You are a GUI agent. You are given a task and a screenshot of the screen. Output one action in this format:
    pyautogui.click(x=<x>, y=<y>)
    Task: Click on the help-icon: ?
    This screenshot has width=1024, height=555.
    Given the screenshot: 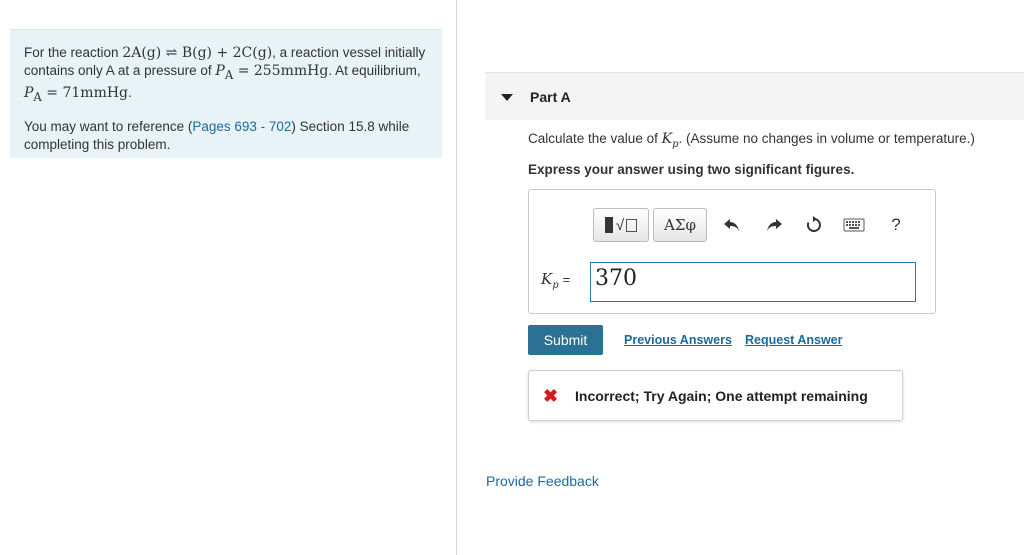 What is the action you would take?
    pyautogui.click(x=896, y=225)
    